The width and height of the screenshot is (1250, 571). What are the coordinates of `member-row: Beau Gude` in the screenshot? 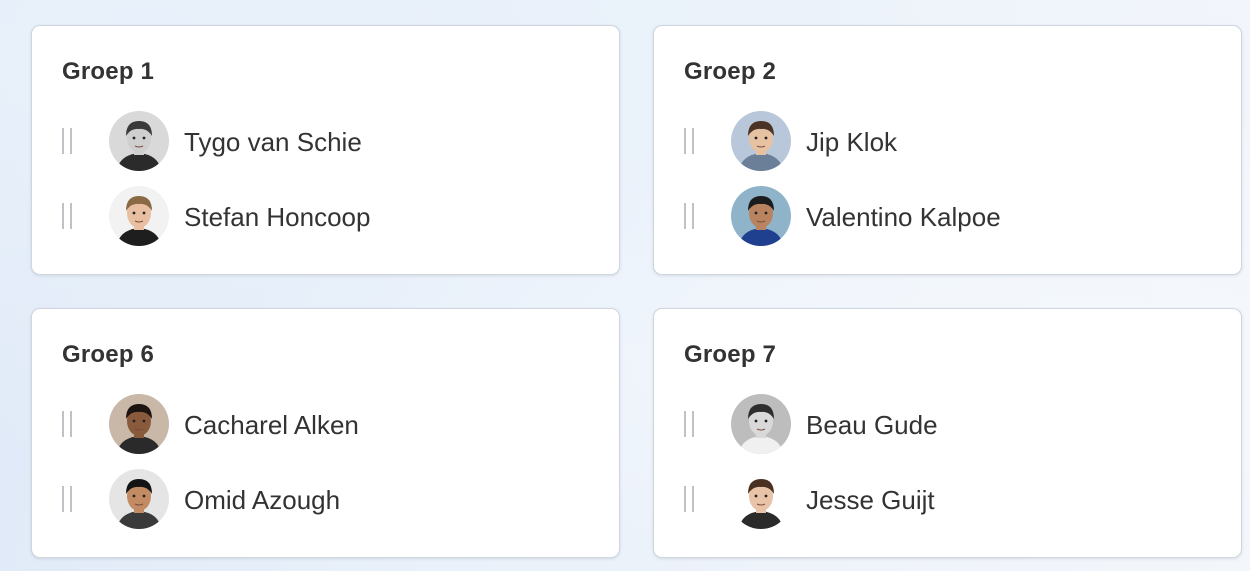 It's located at (947, 424).